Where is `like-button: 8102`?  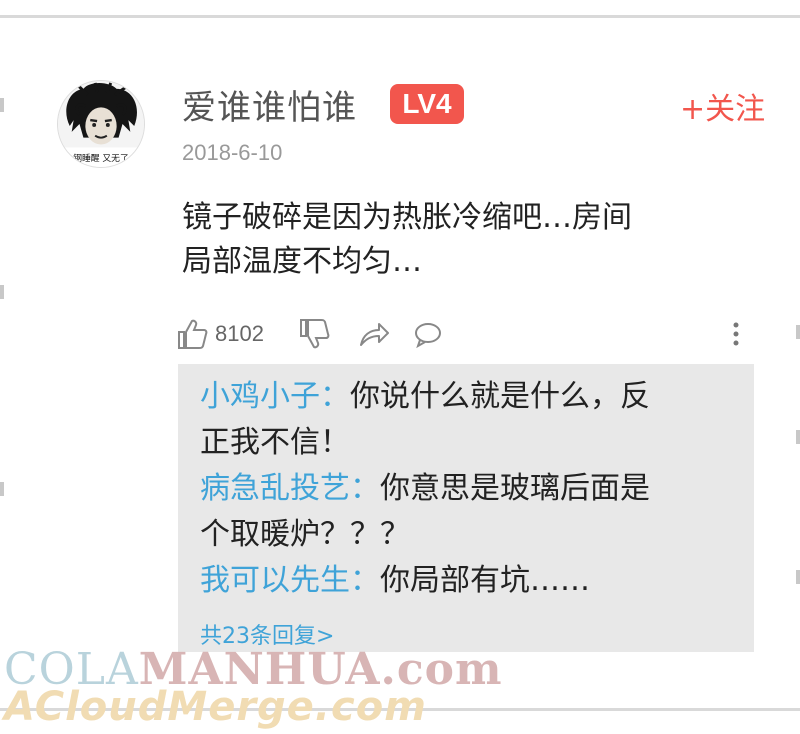
like-button: 8102 is located at coordinates (219, 334).